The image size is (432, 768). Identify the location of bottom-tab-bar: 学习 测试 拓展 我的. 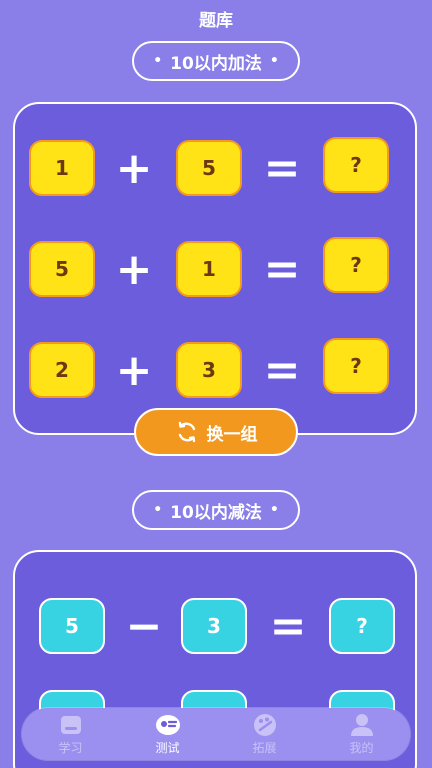
(216, 734).